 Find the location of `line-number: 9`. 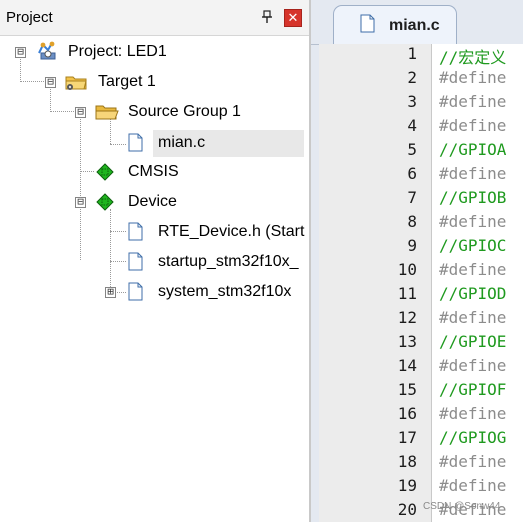

line-number: 9 is located at coordinates (412, 245).